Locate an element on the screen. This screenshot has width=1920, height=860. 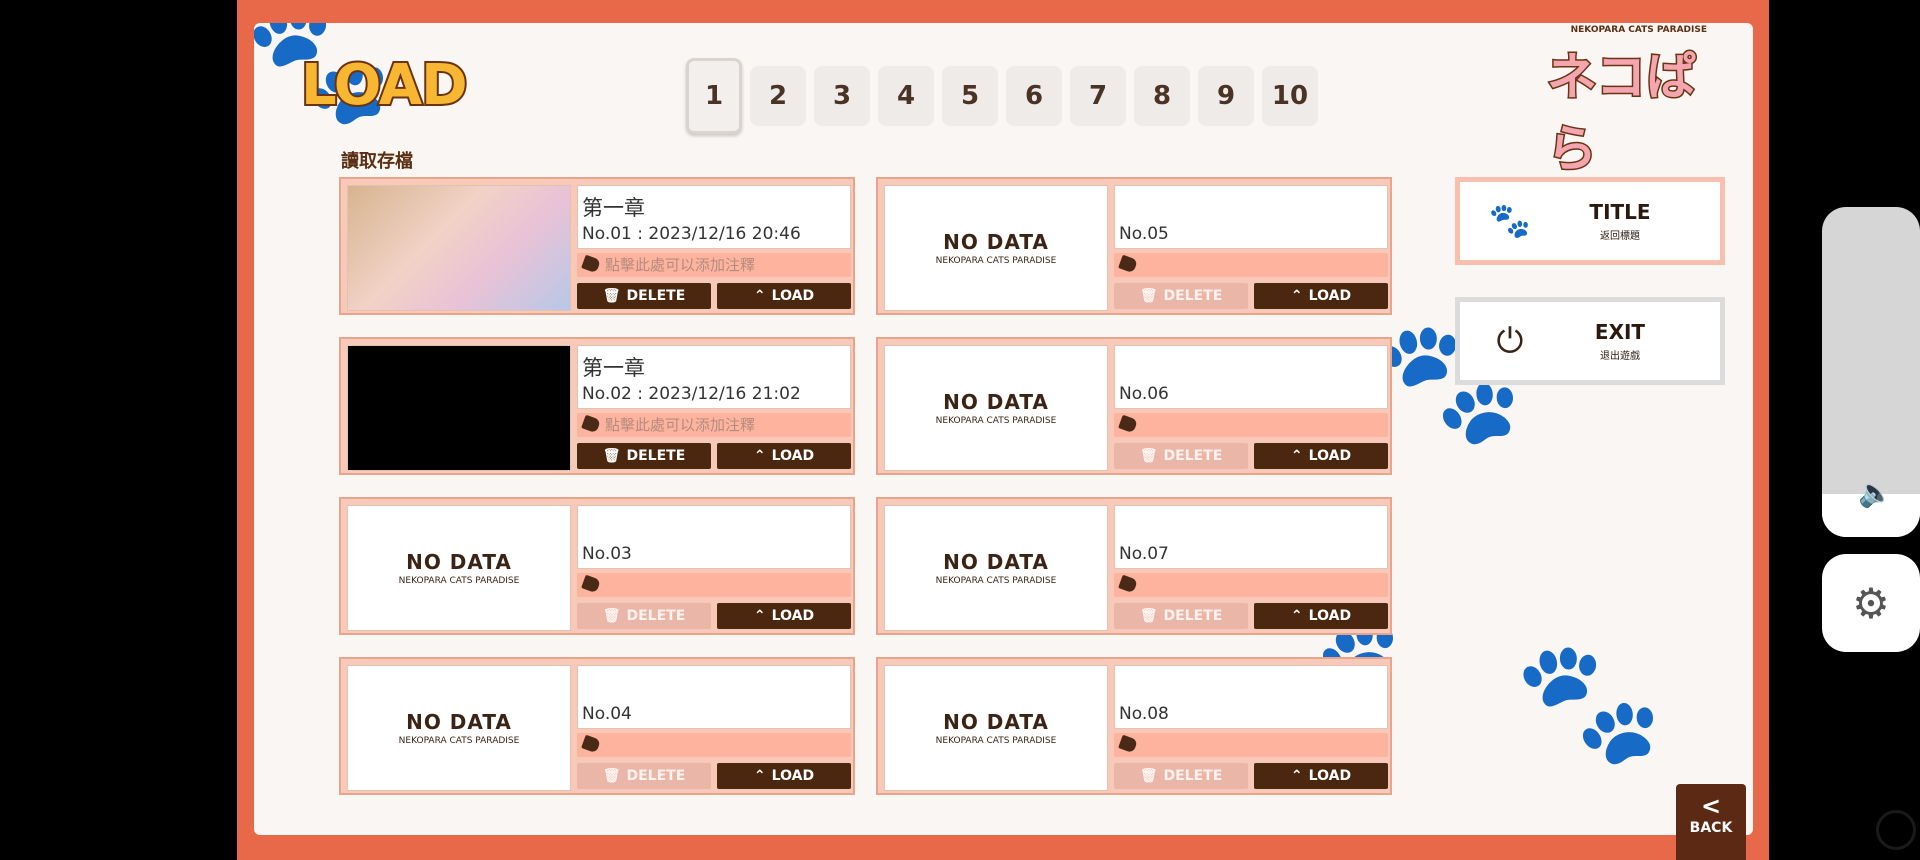
back-button: < BACK is located at coordinates (1711, 822).